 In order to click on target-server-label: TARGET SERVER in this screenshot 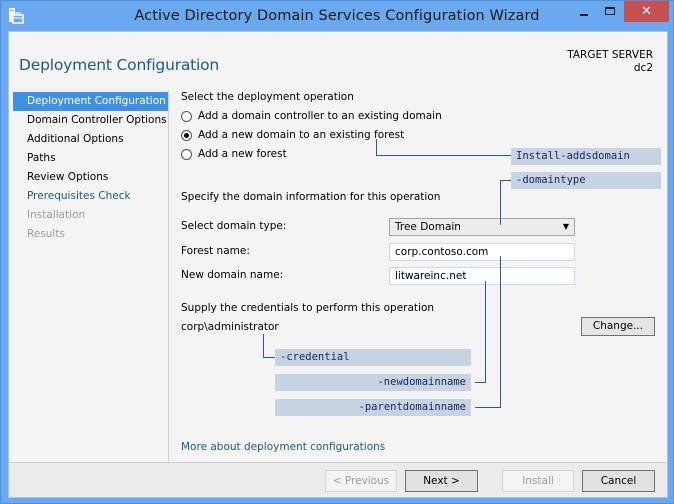, I will do `click(610, 55)`.